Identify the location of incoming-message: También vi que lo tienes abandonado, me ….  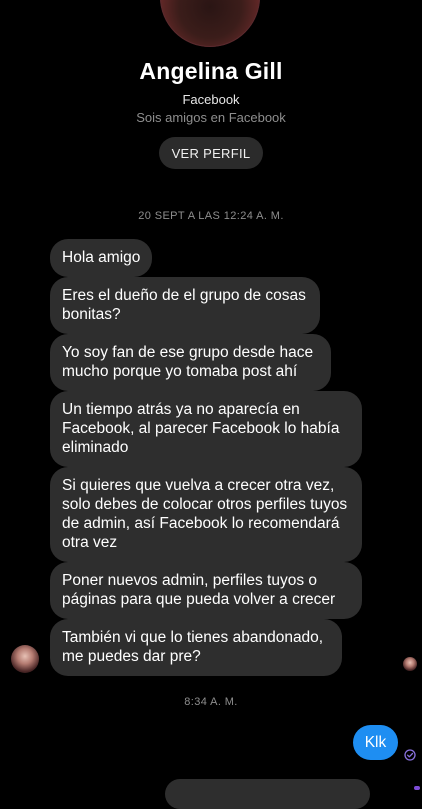
(196, 647).